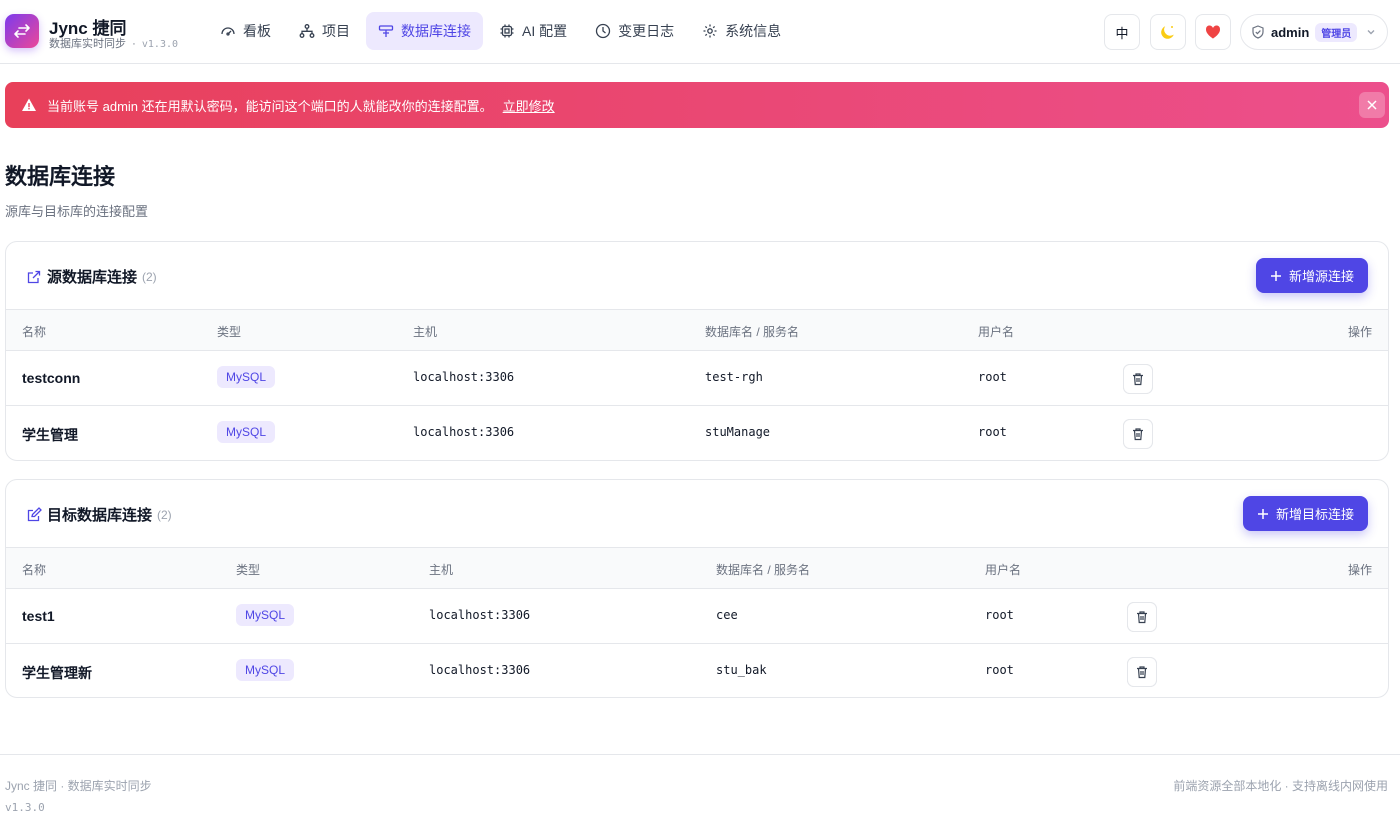  What do you see at coordinates (114, 44) in the screenshot?
I see `brand-subtitle: 数据库实时同步 · v1.3.0` at bounding box center [114, 44].